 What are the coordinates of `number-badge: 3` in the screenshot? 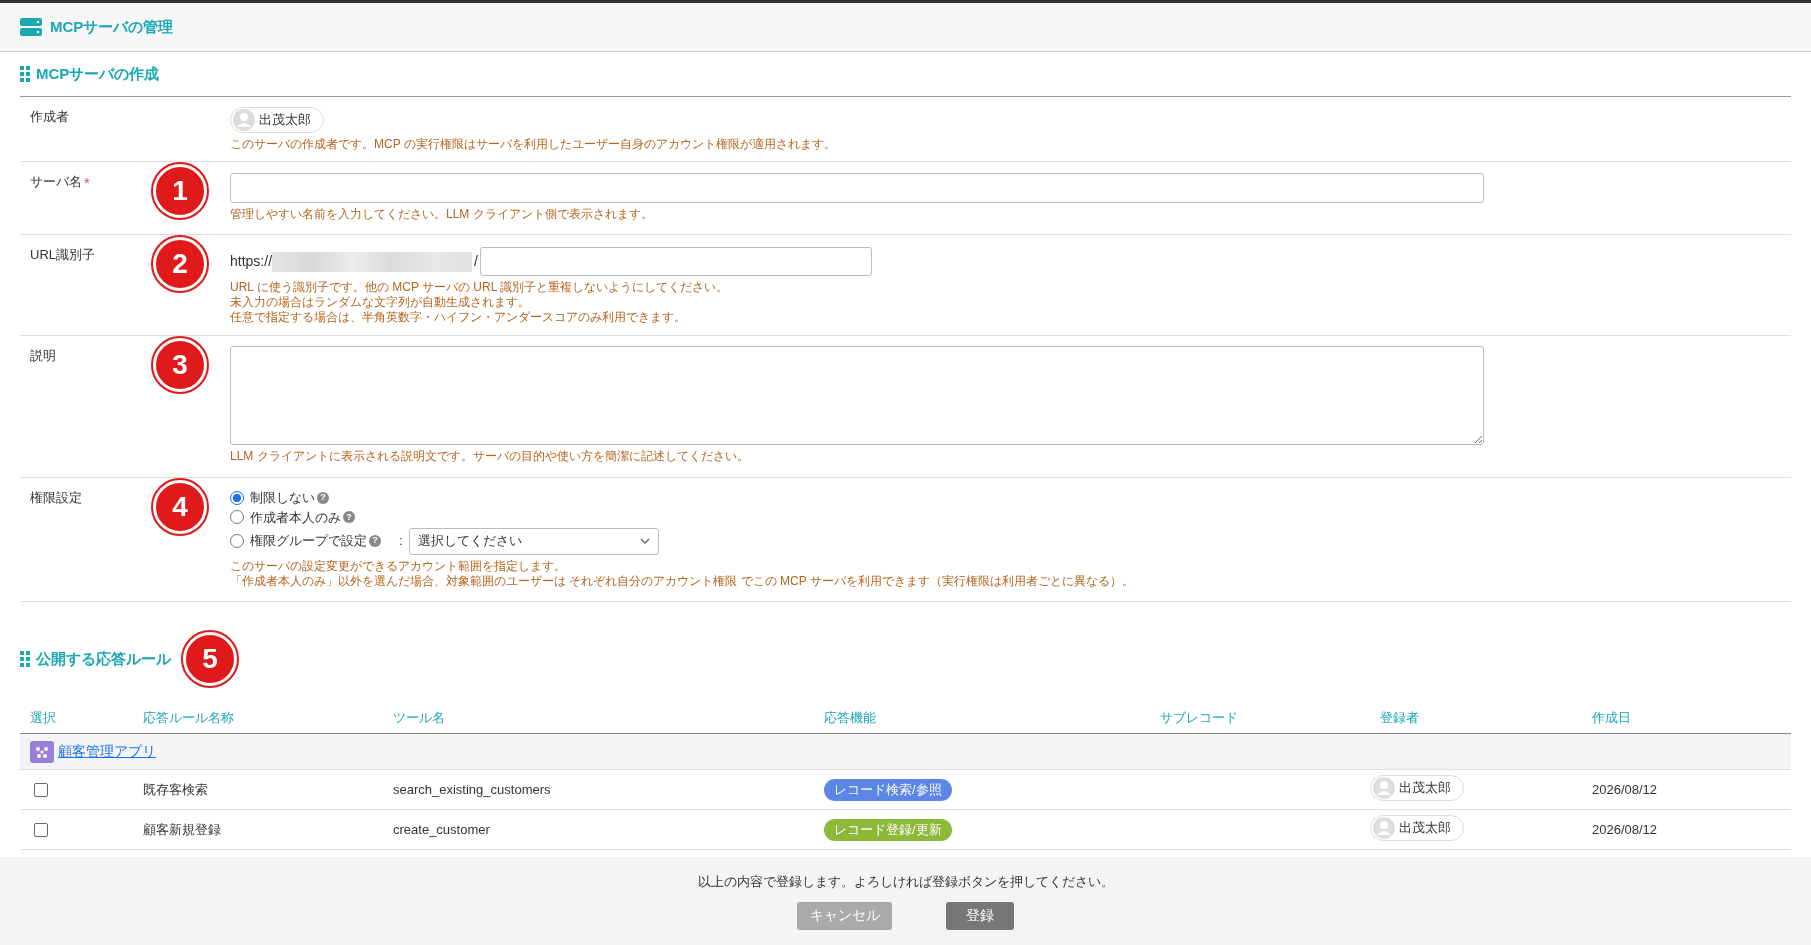 It's located at (180, 365).